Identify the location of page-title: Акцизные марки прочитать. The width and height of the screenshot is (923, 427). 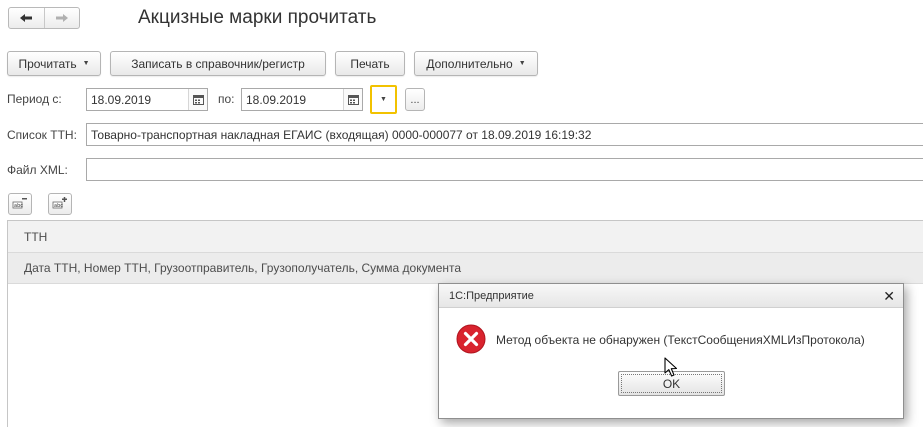
(257, 17).